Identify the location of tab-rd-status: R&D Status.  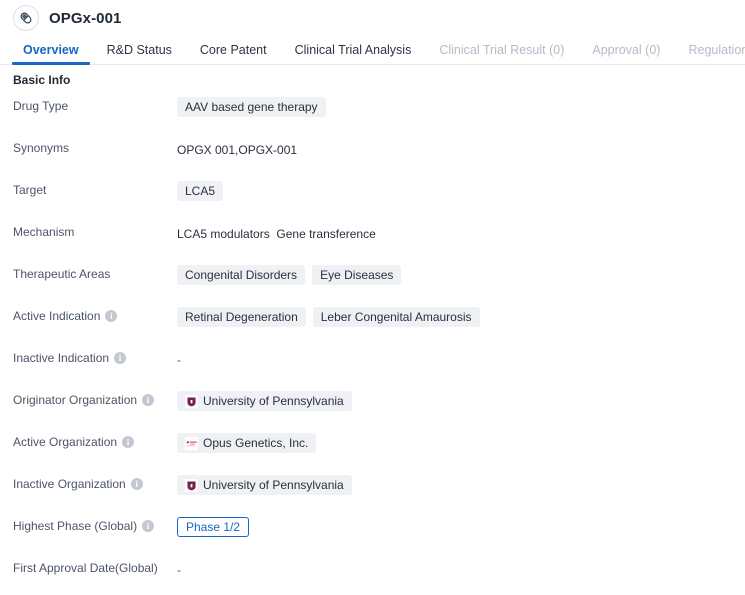
(139, 53).